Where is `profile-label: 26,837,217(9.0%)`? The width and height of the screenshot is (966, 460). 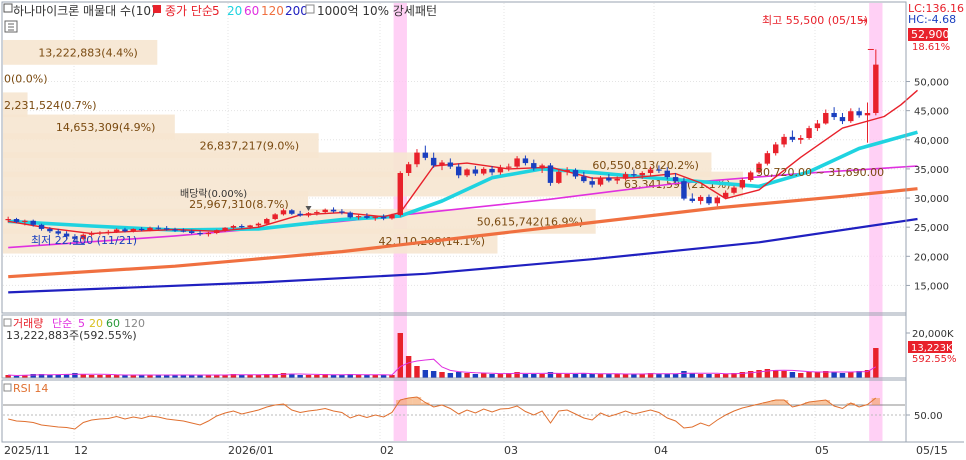
profile-label: 26,837,217(9.0%) is located at coordinates (250, 146).